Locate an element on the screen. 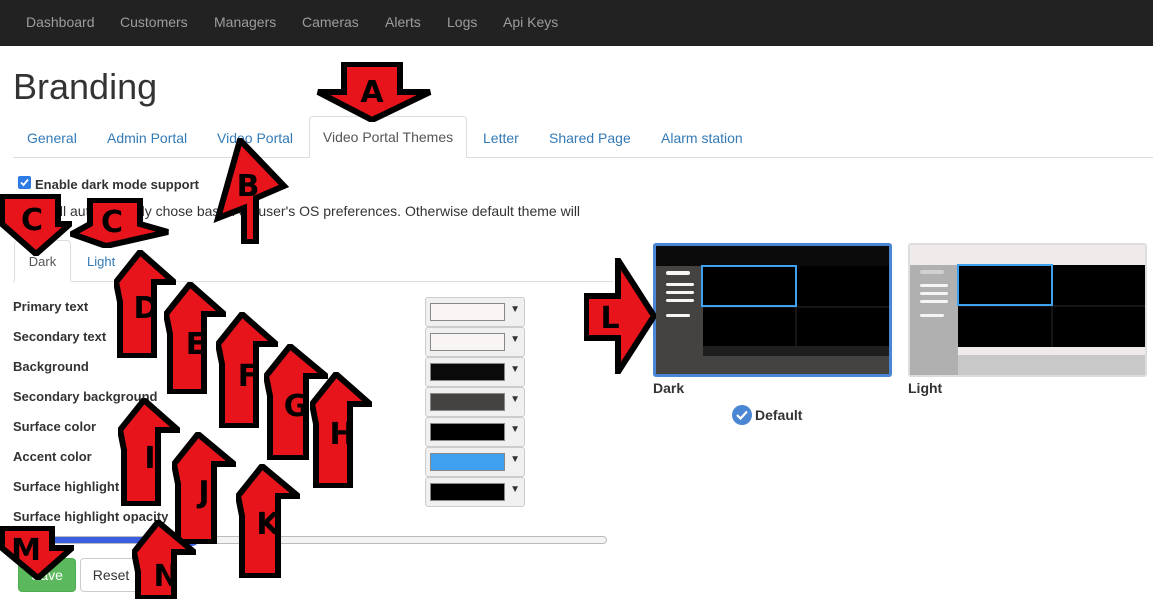 The image size is (1153, 599). accent-color-label: Accent color is located at coordinates (52, 456).